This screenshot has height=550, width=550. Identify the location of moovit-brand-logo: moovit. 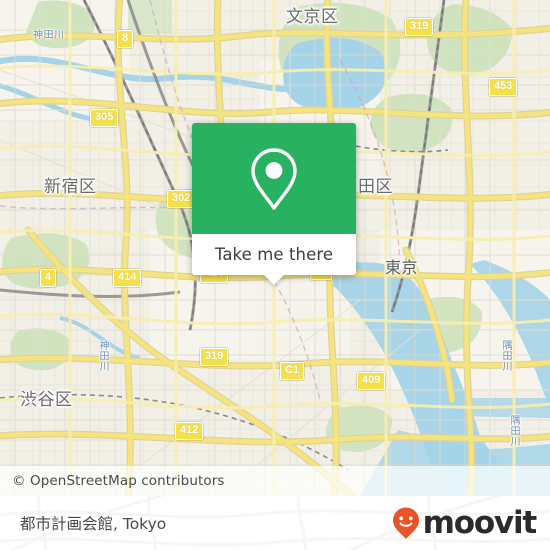
(464, 522).